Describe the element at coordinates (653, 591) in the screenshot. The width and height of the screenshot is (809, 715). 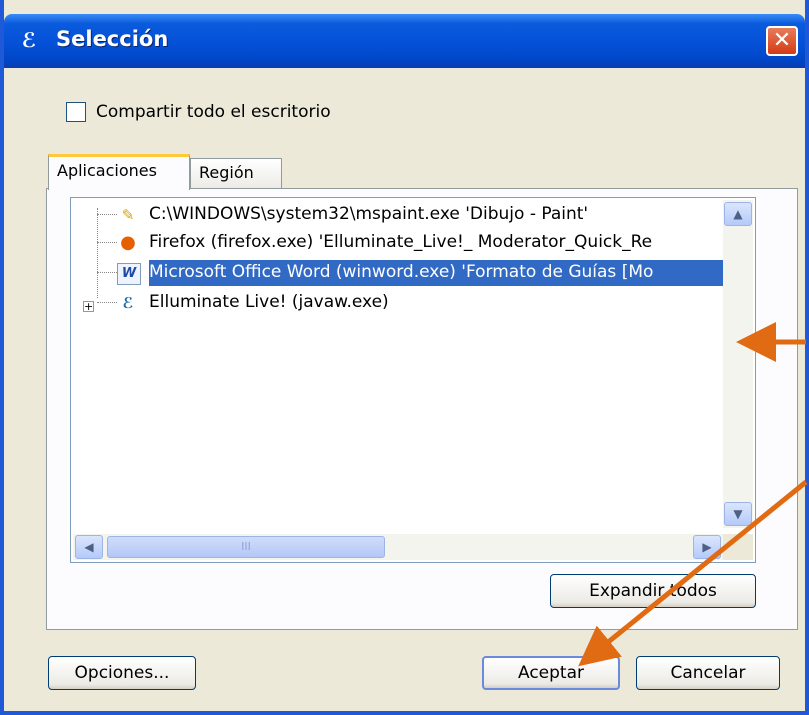
I see `expand-all-button: Expandir todos` at that location.